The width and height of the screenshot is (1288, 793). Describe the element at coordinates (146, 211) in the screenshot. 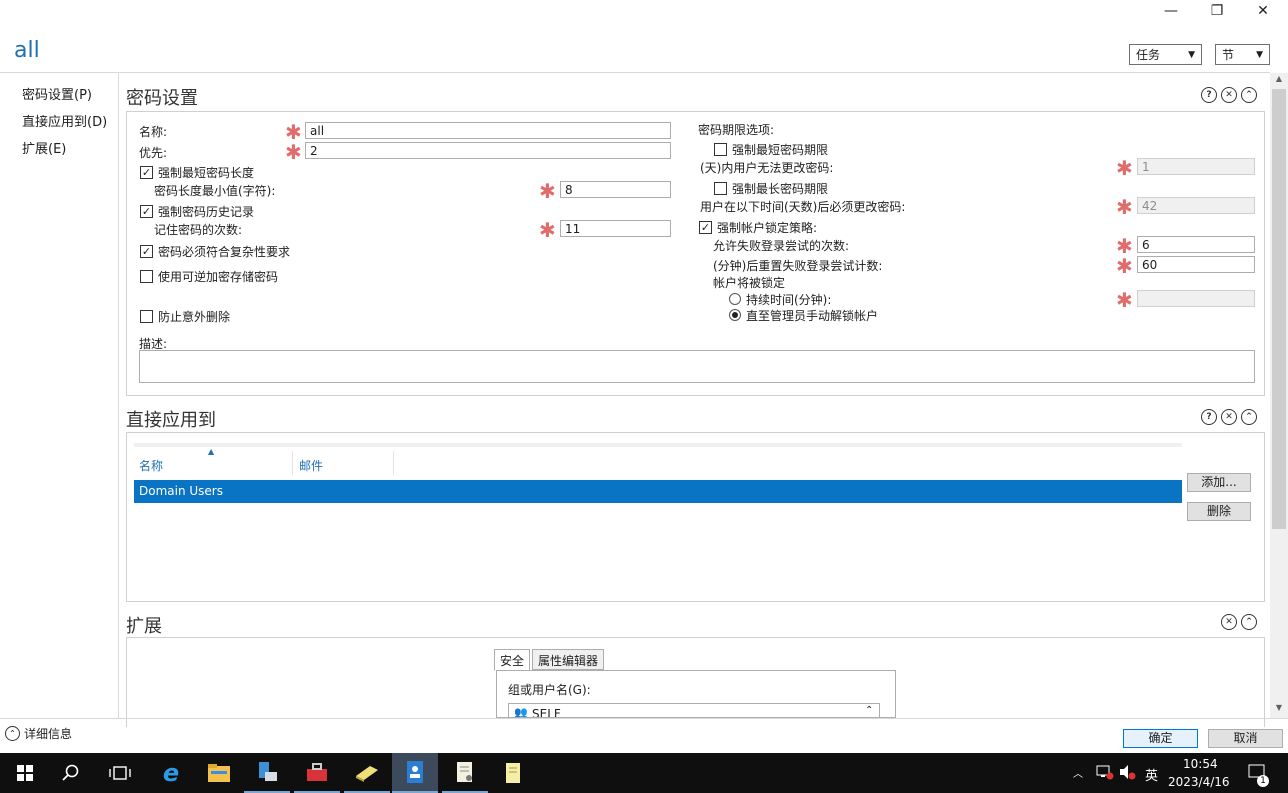

I see `enforce-history-checkbox: ✓` at that location.